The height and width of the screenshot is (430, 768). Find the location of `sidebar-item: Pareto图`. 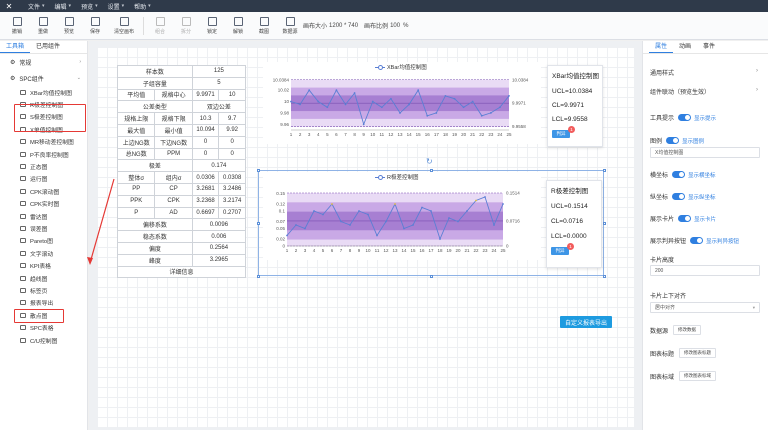

sidebar-item: Pareto图 is located at coordinates (43, 241).